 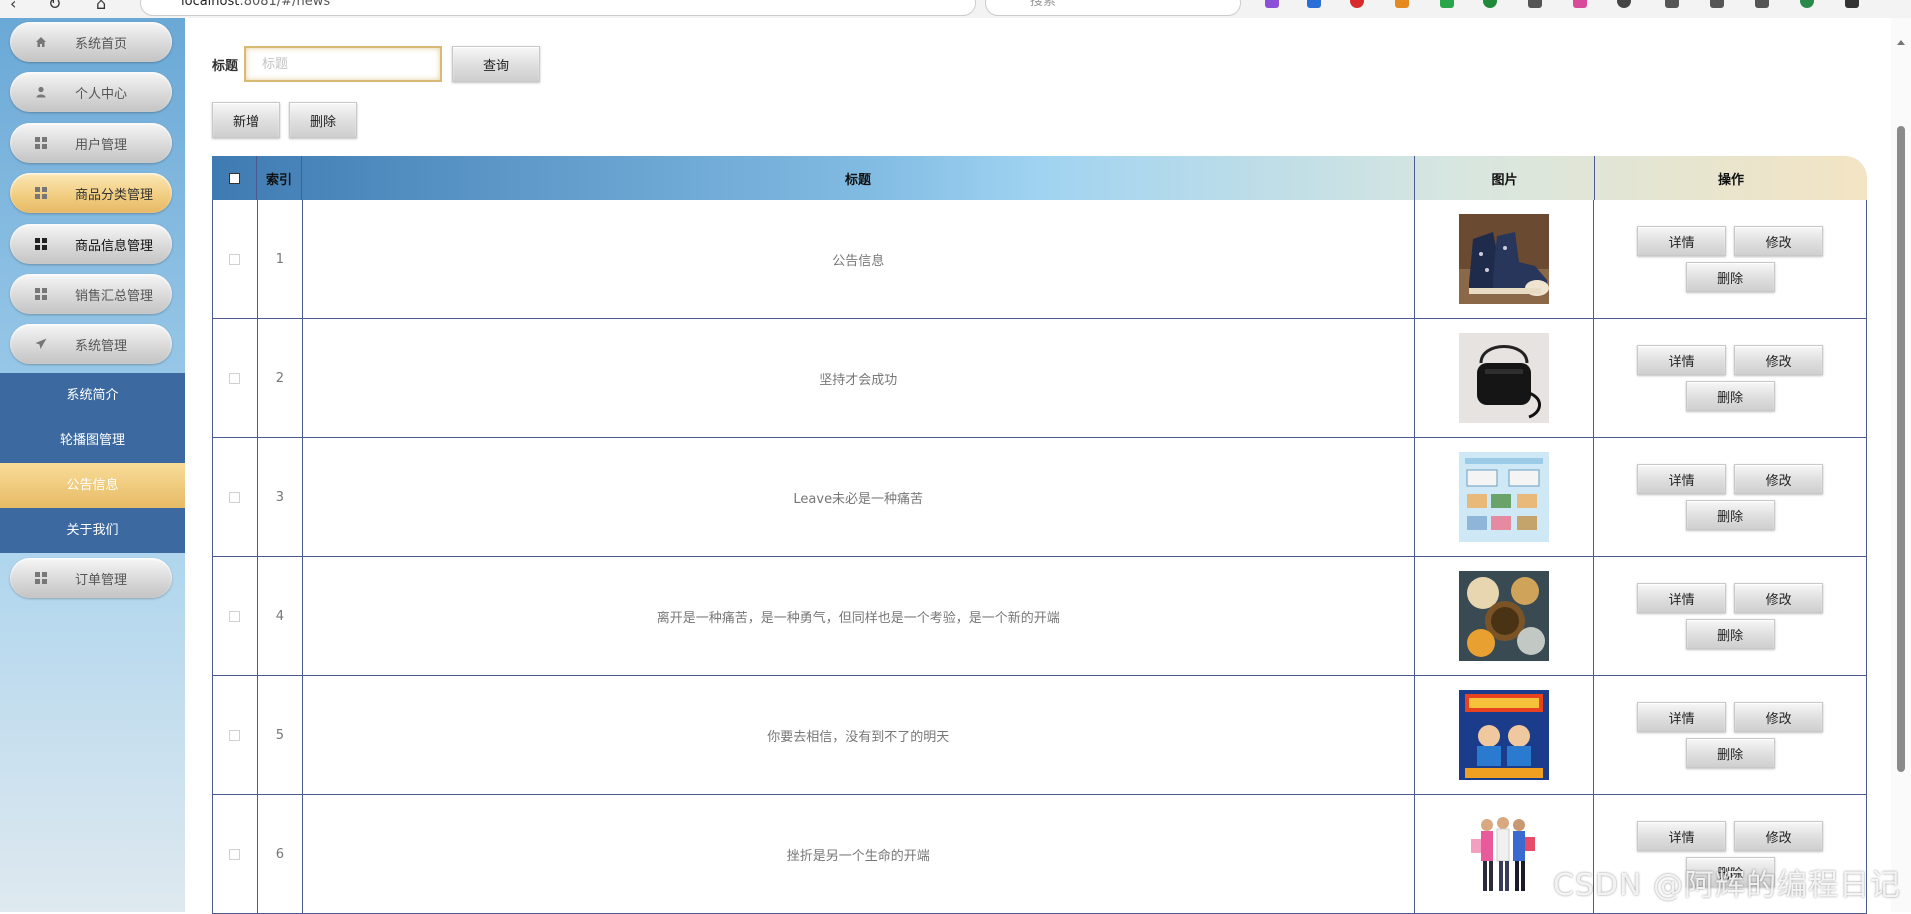 I want to click on address-bar: localhost:8081/#/news, so click(x=558, y=8).